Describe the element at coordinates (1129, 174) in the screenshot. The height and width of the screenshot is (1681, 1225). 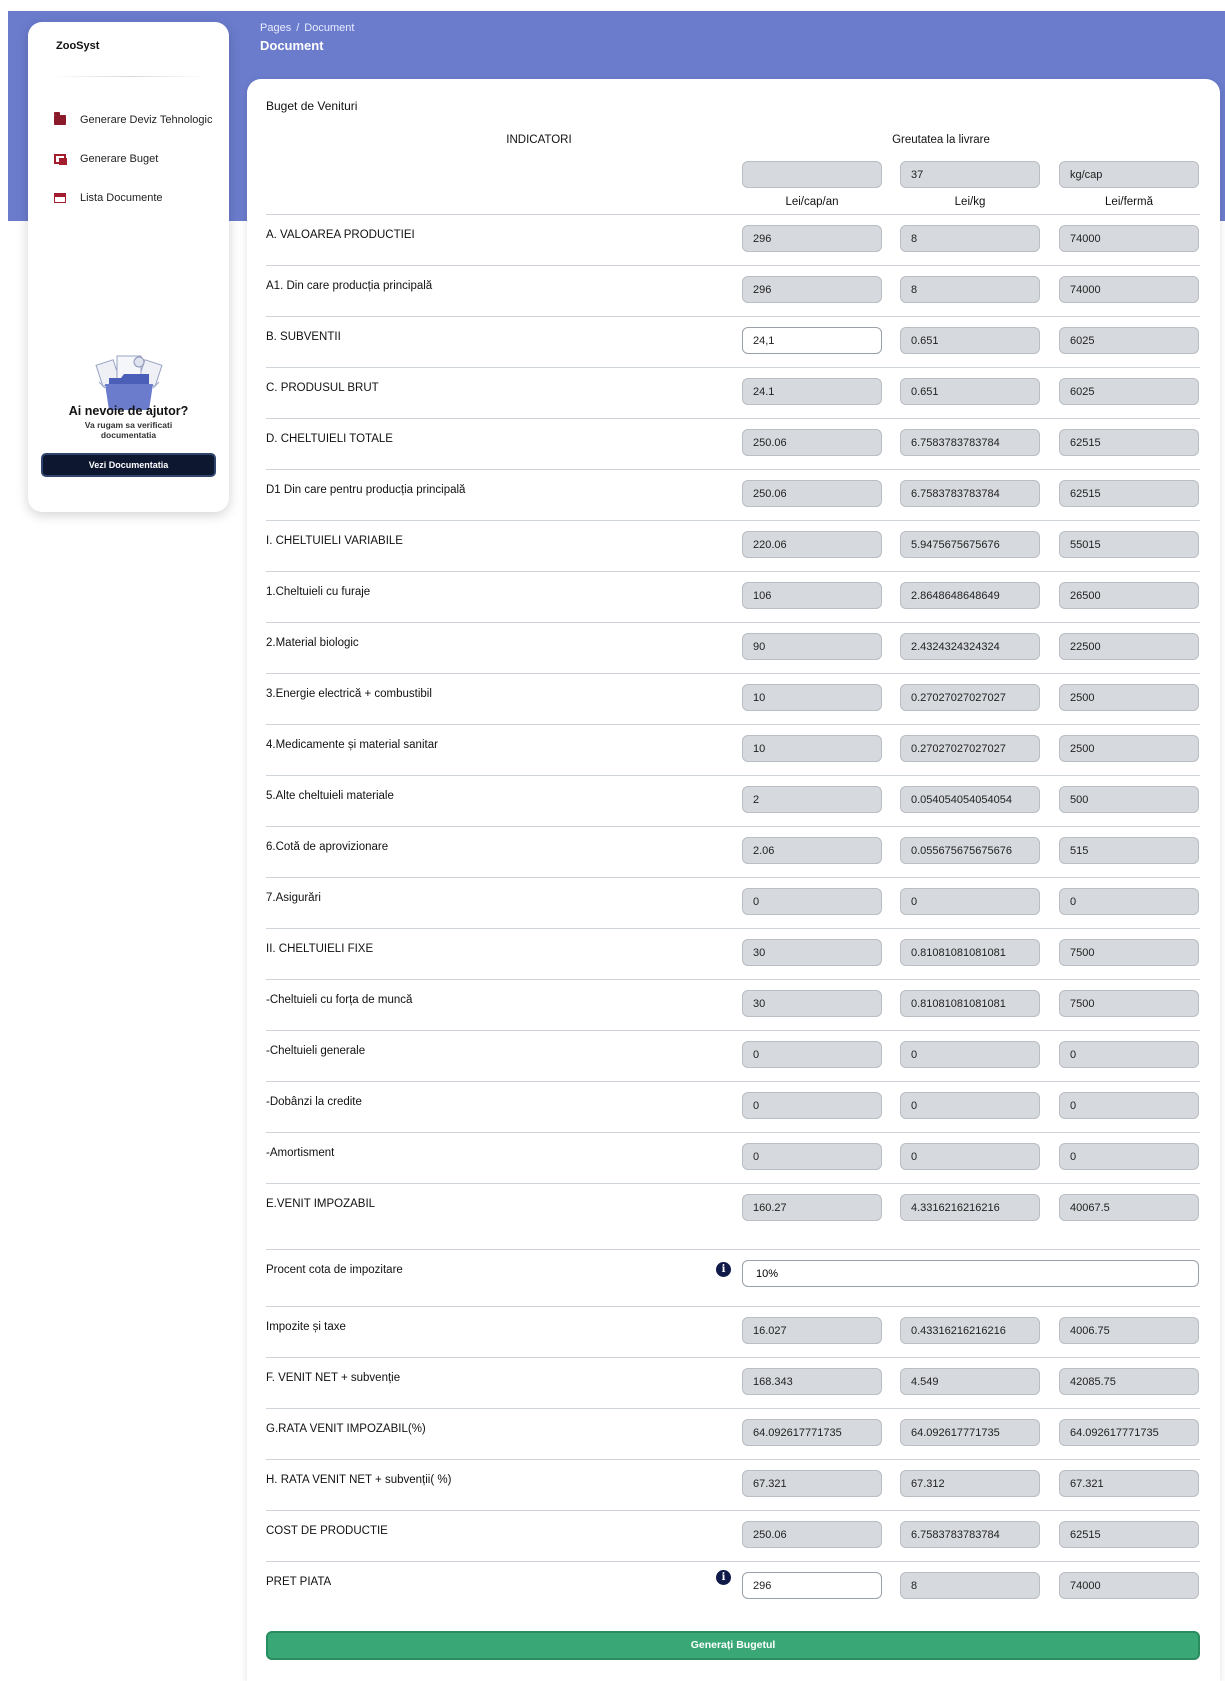
I see `weight-input-unit` at that location.